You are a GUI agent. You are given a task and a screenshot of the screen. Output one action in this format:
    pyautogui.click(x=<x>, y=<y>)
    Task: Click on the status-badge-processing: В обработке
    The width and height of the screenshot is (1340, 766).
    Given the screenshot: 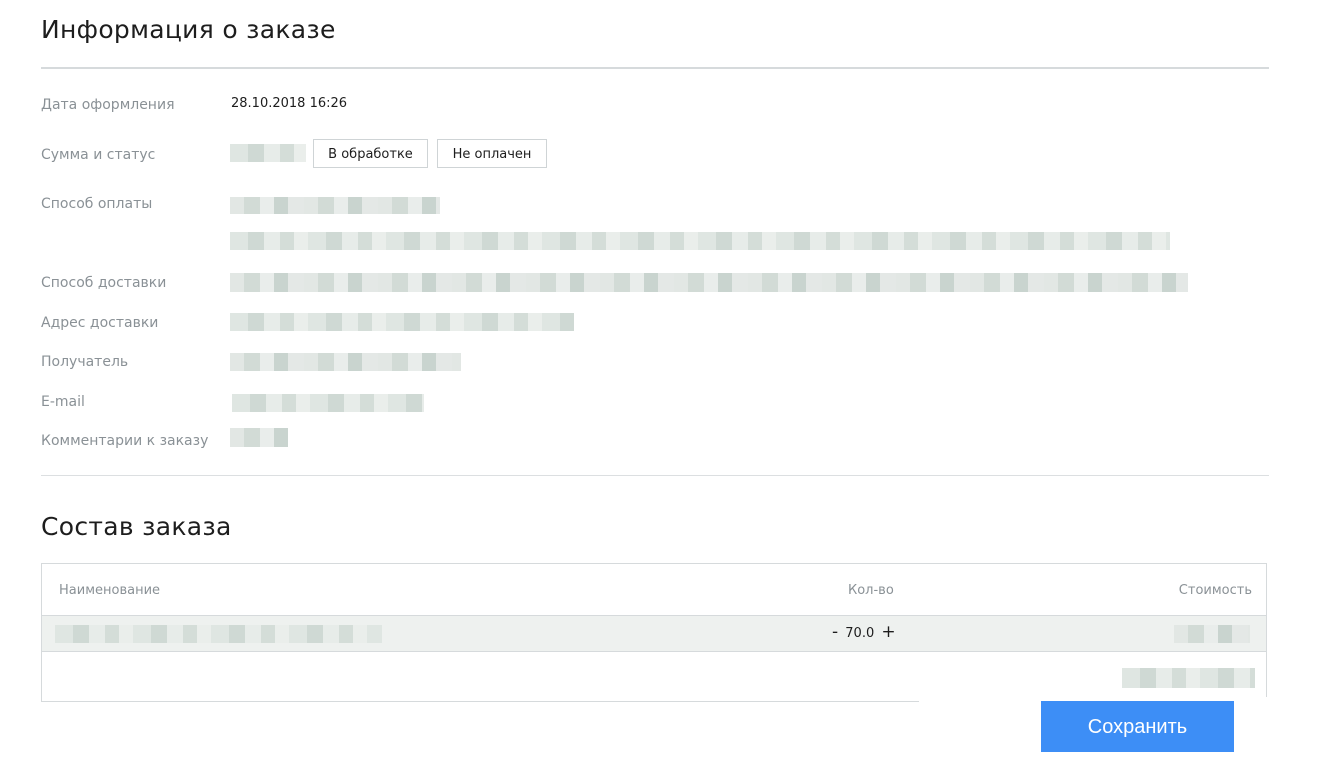 What is the action you would take?
    pyautogui.click(x=370, y=153)
    